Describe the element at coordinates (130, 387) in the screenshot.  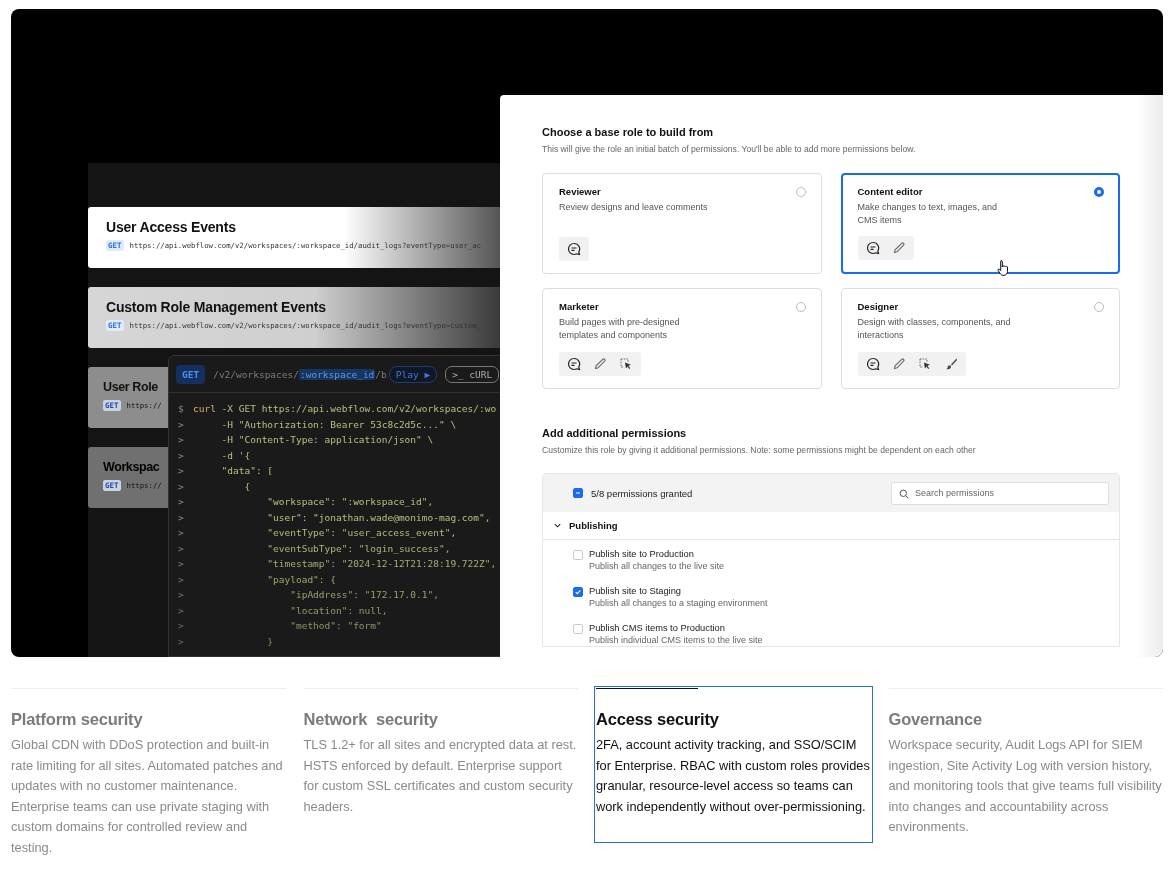
I see `endpoint-title: User Role` at that location.